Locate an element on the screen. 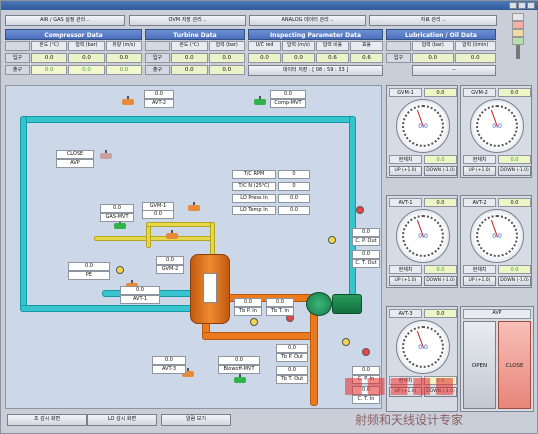 The image size is (538, 434). blowoff-valve-icon is located at coordinates (240, 378).